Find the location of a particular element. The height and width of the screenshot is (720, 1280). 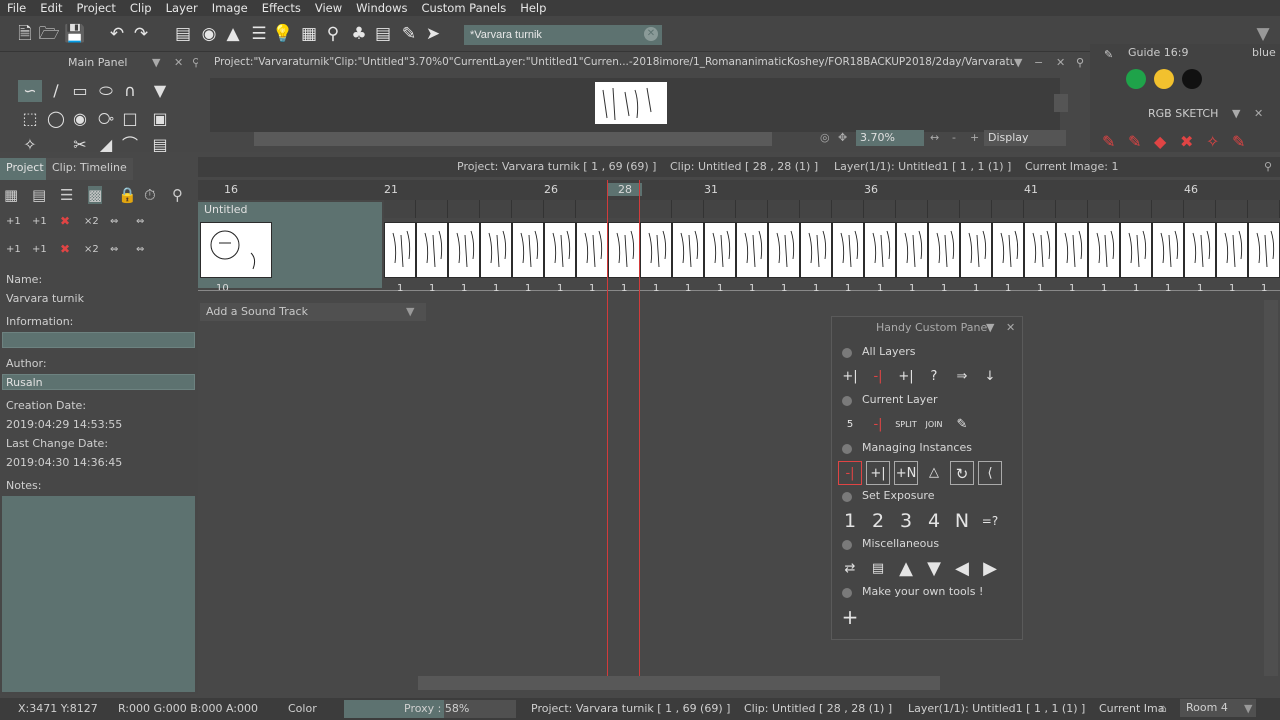

frame-first is located at coordinates (236, 250).